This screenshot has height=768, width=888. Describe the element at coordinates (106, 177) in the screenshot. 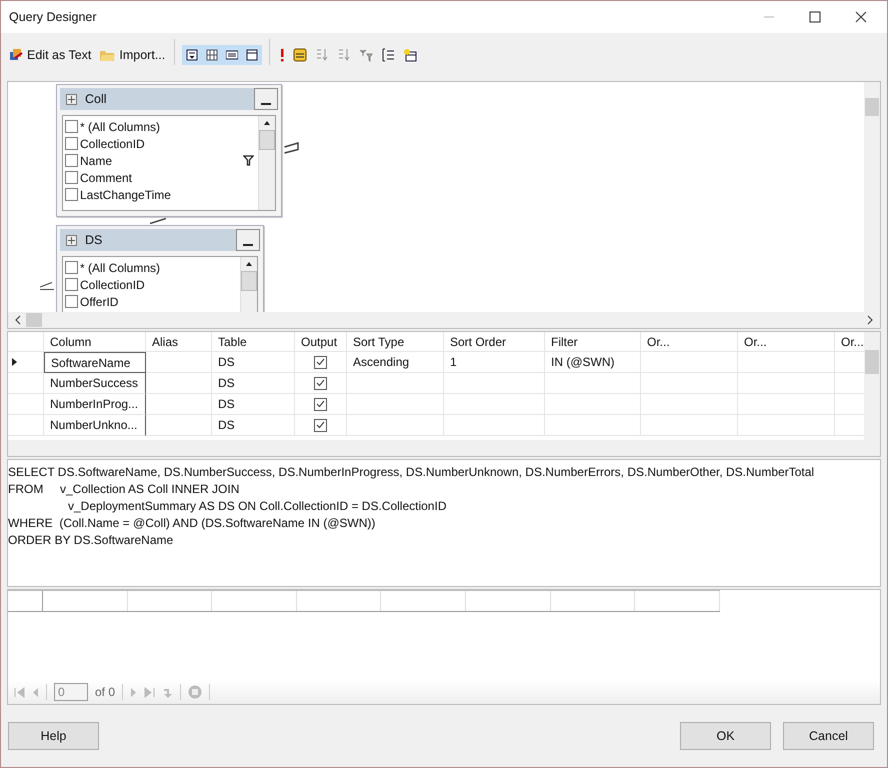

I see `column-name: Comment` at that location.